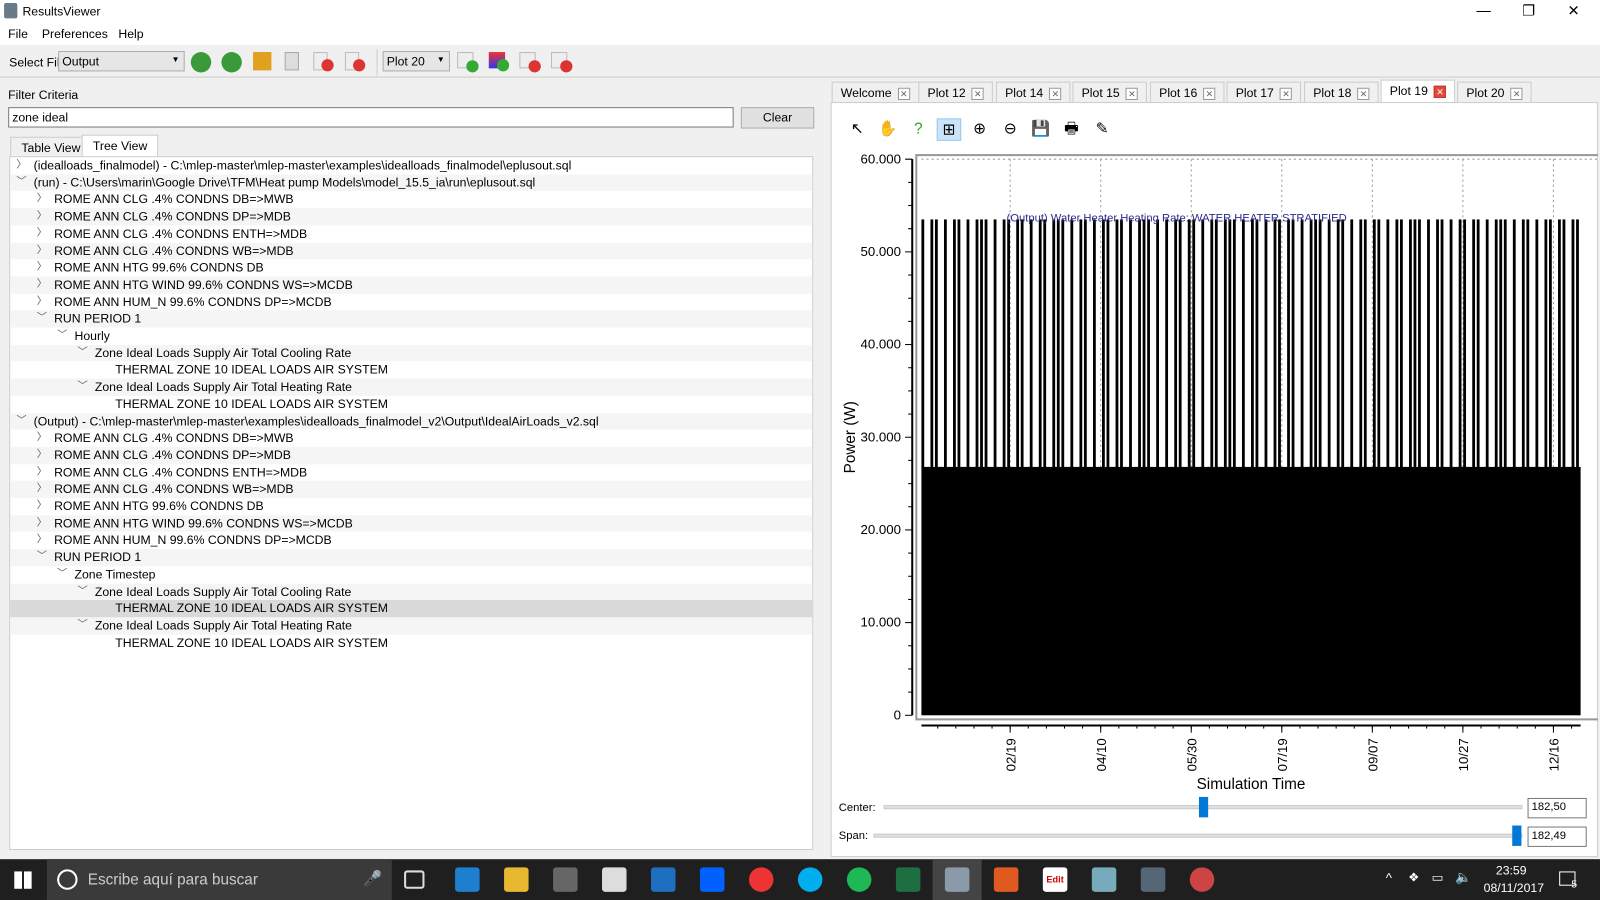 The width and height of the screenshot is (1600, 900). Describe the element at coordinates (1494, 92) in the screenshot. I see `tab-plot-20: Plot 20 ✕` at that location.